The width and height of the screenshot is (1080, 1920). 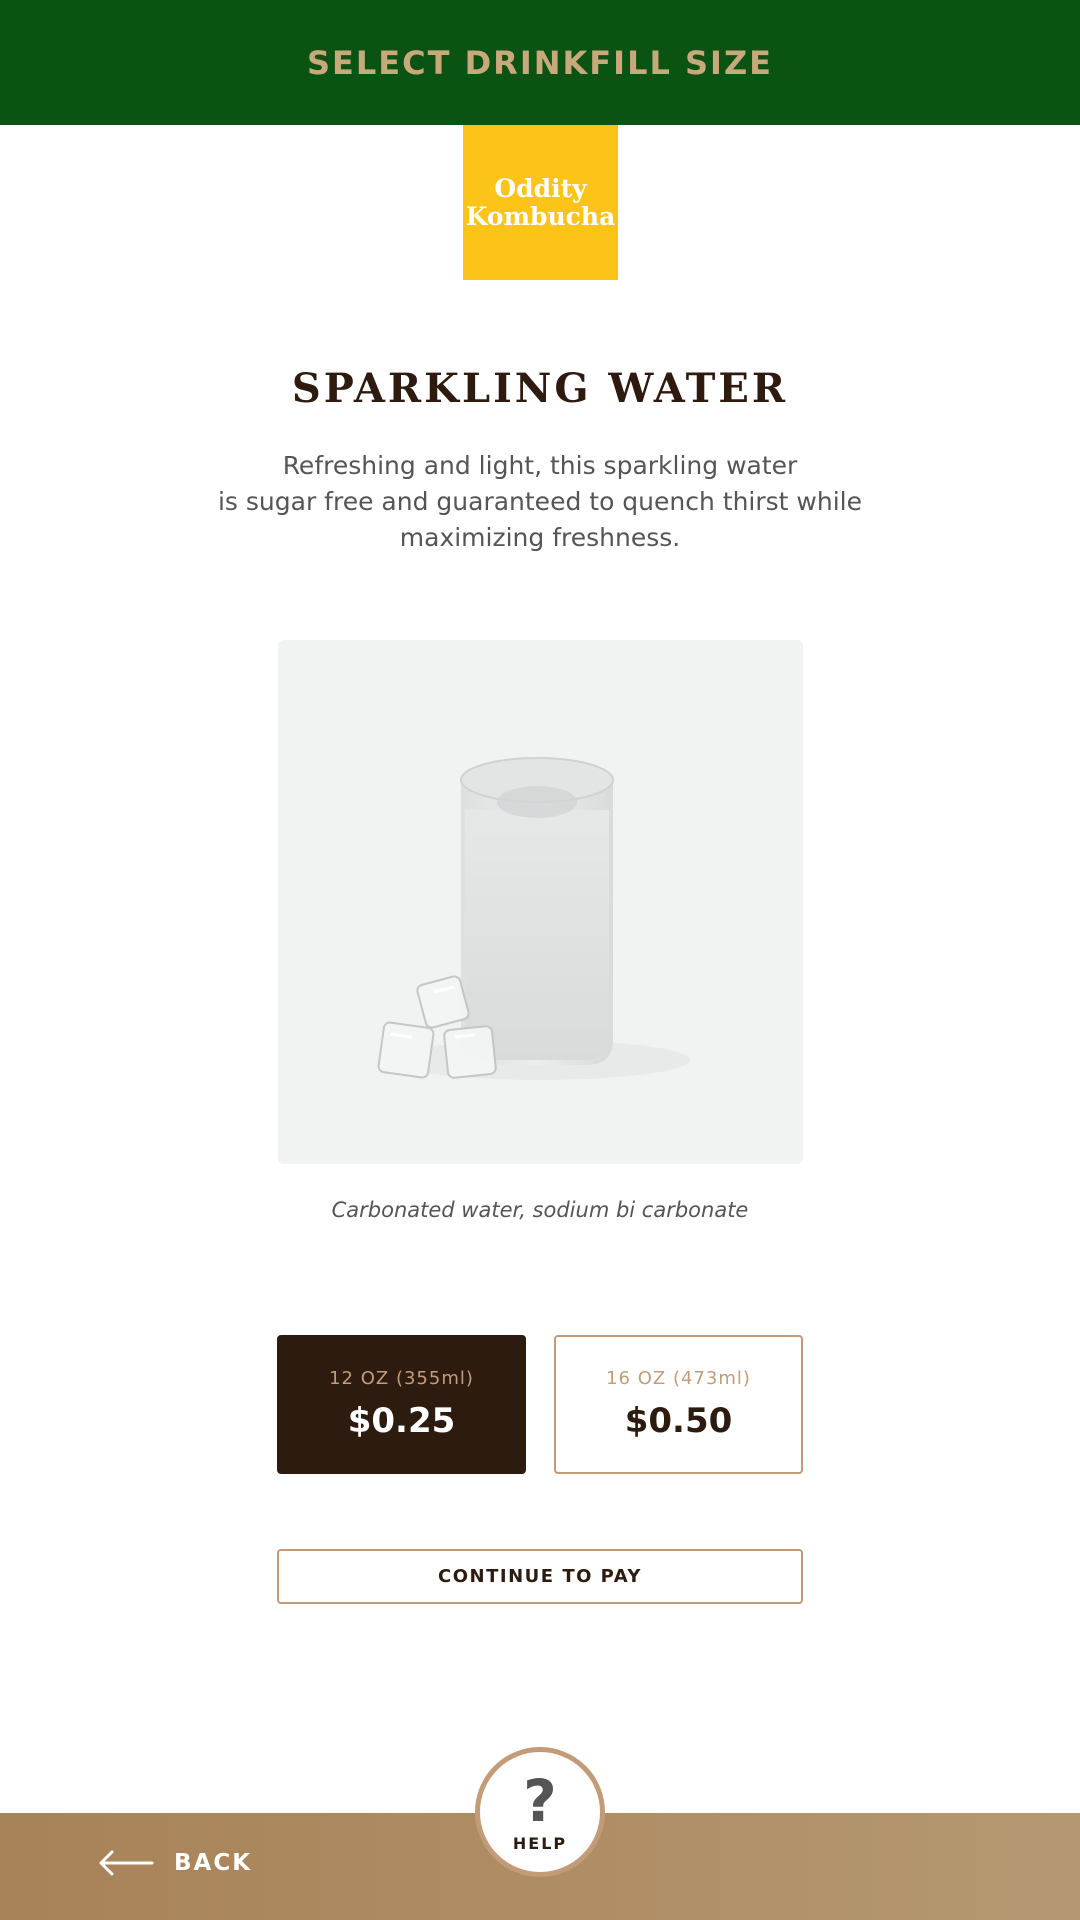 I want to click on logo-line-1: Oddity, so click(x=540, y=188).